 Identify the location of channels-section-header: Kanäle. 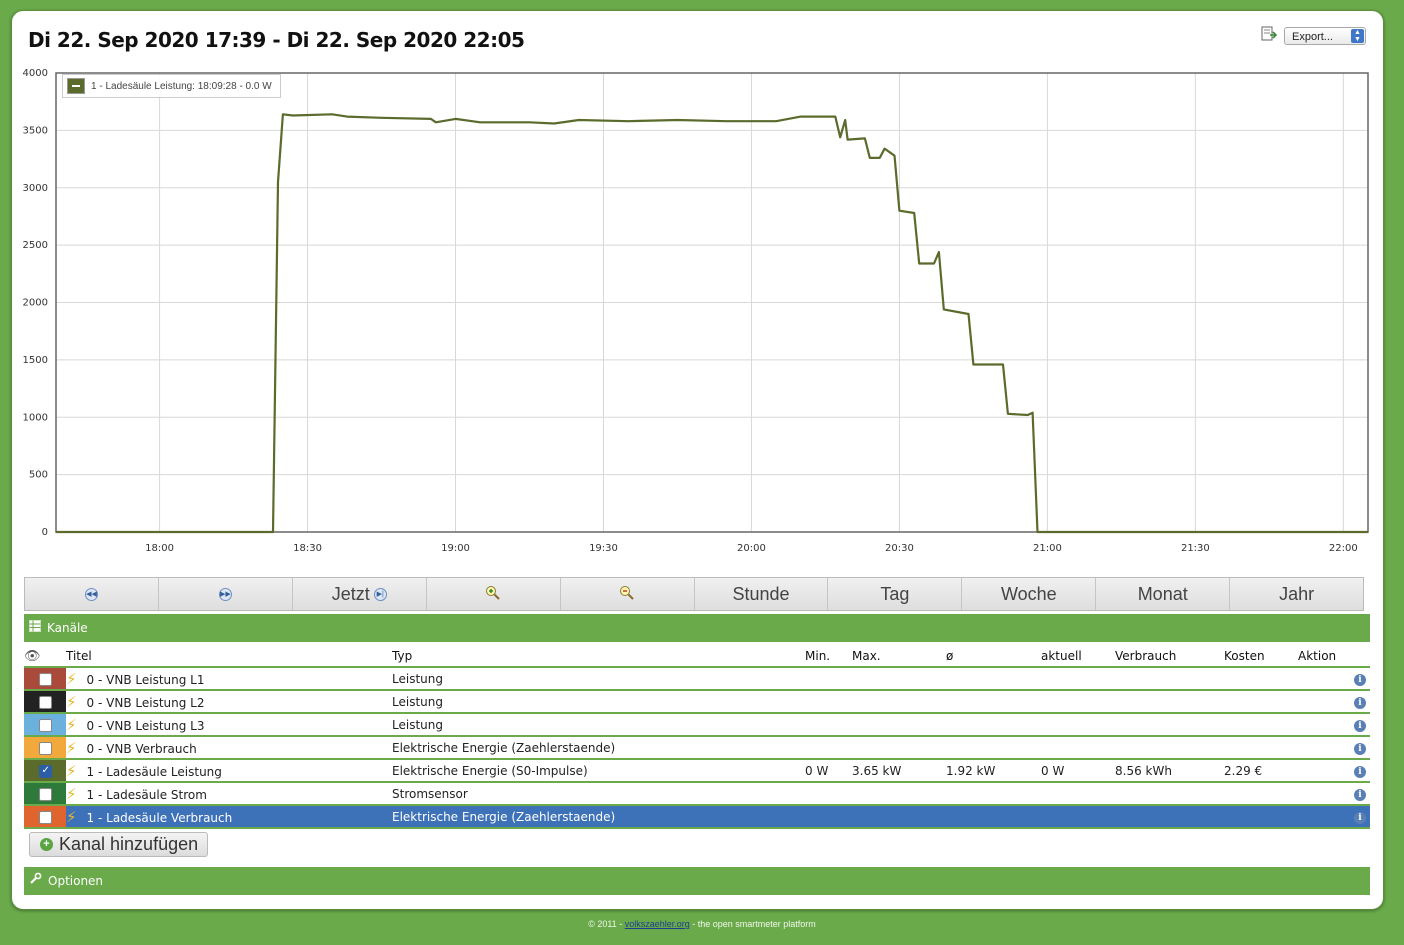
(697, 628).